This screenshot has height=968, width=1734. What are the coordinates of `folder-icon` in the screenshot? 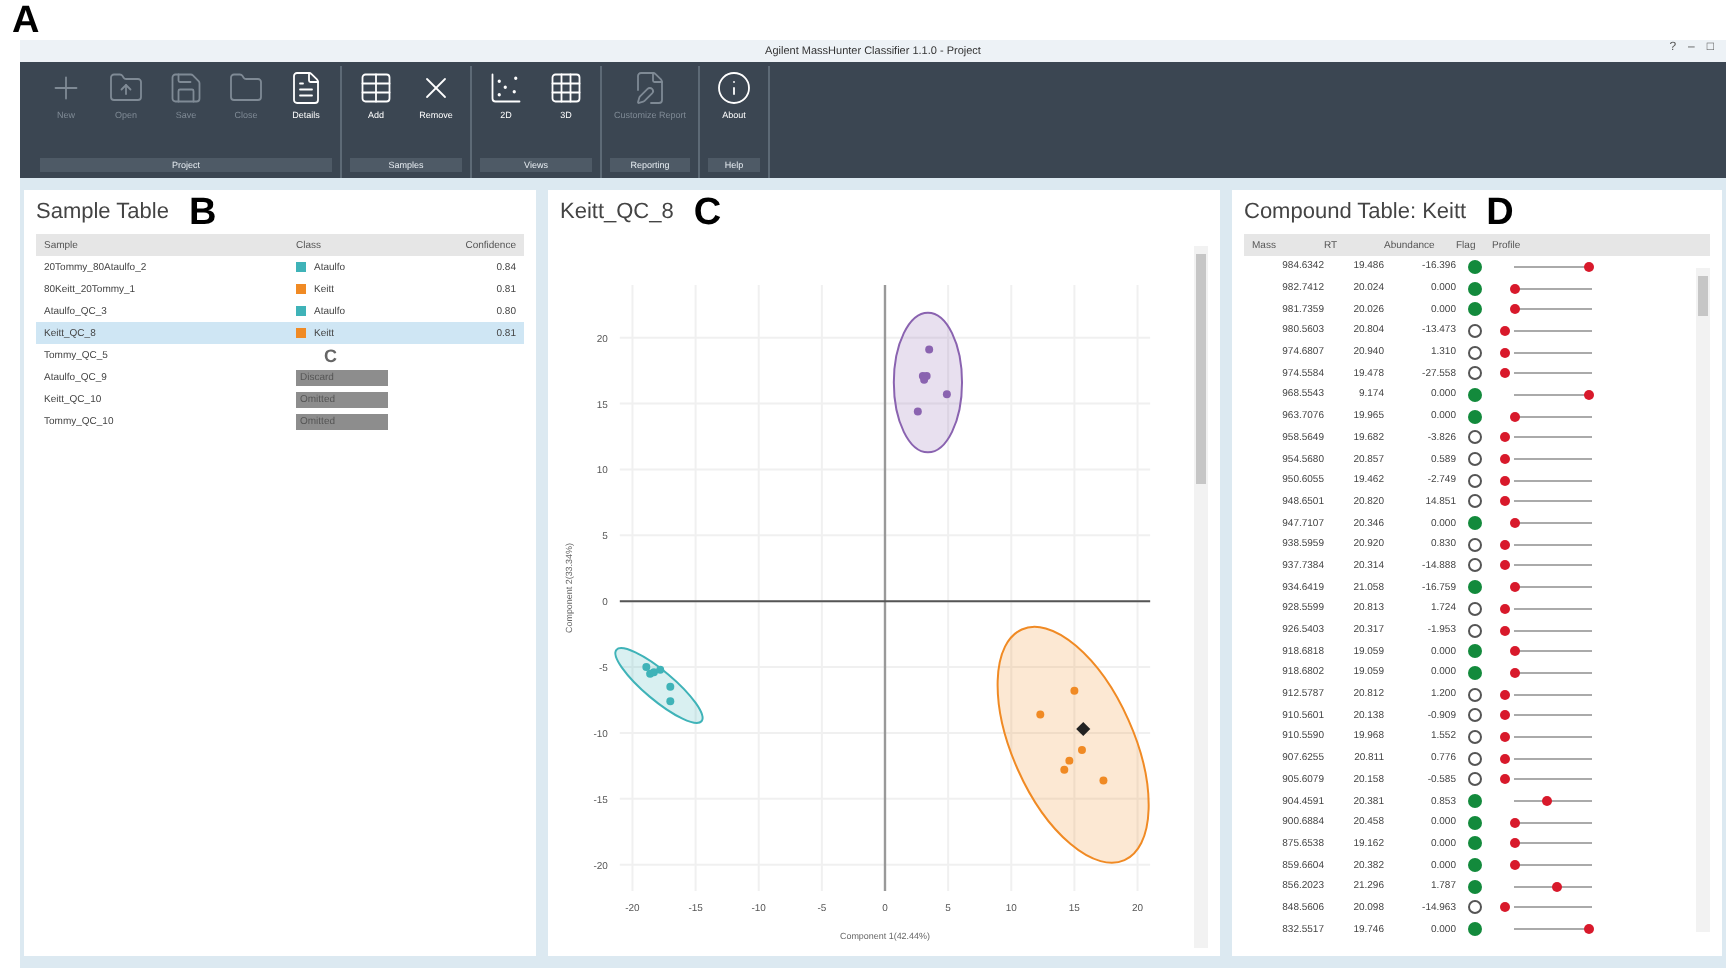 It's located at (246, 88).